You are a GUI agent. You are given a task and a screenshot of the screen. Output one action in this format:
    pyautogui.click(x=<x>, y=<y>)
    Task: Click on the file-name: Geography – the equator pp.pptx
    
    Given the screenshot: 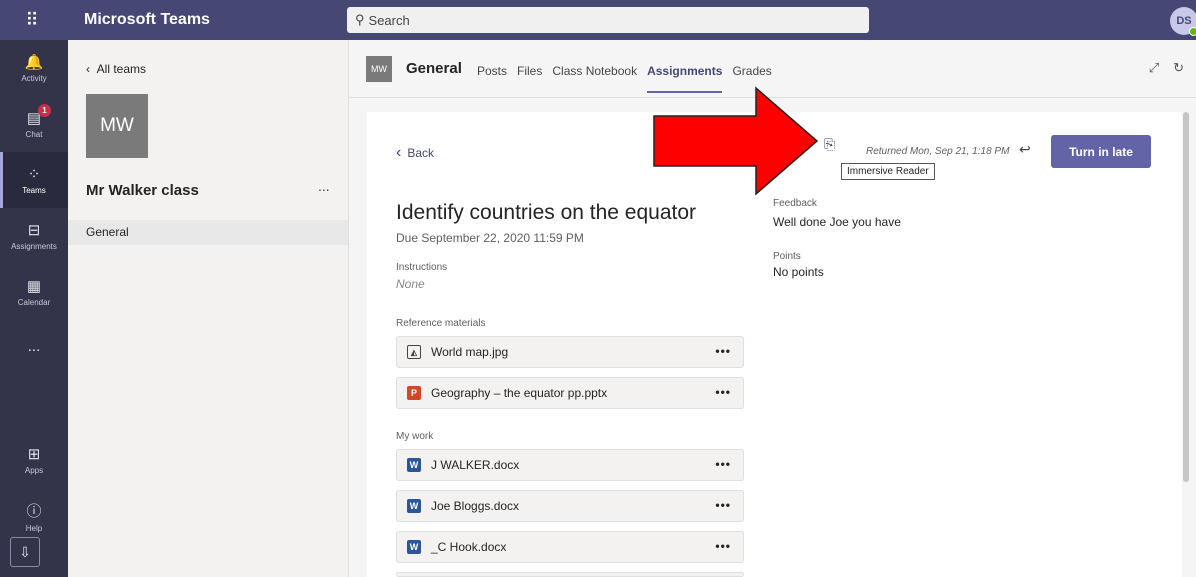 What is the action you would take?
    pyautogui.click(x=519, y=393)
    